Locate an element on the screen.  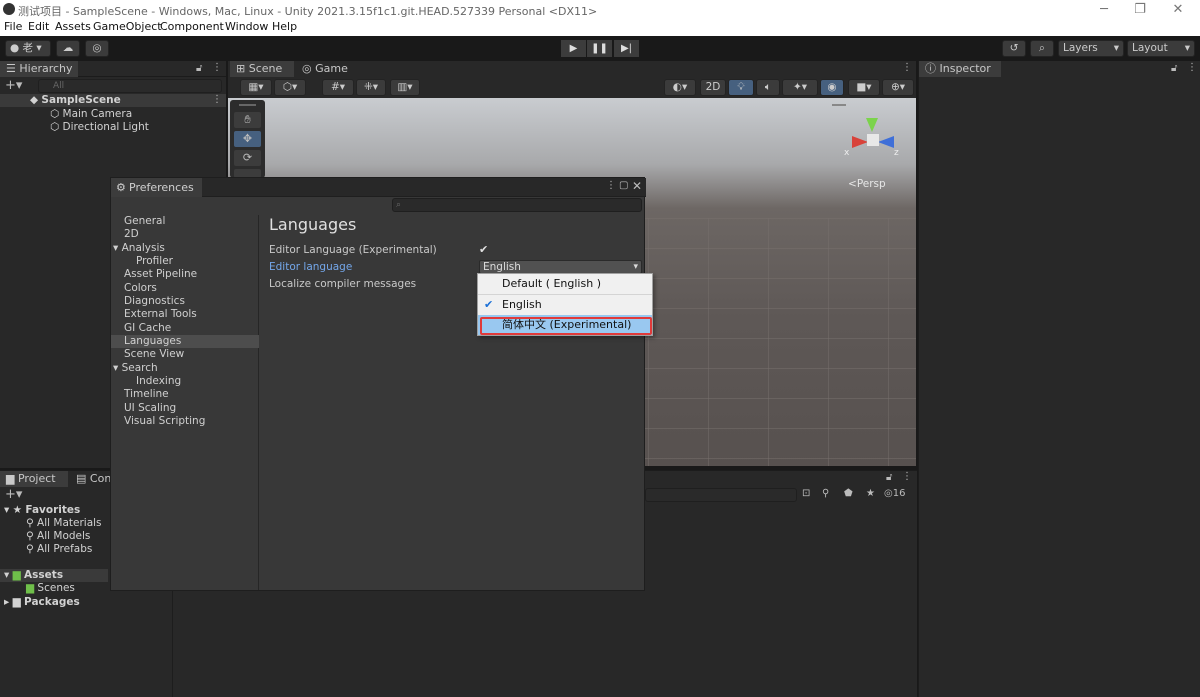
history-icon: ↺ is located at coordinates (1014, 48).